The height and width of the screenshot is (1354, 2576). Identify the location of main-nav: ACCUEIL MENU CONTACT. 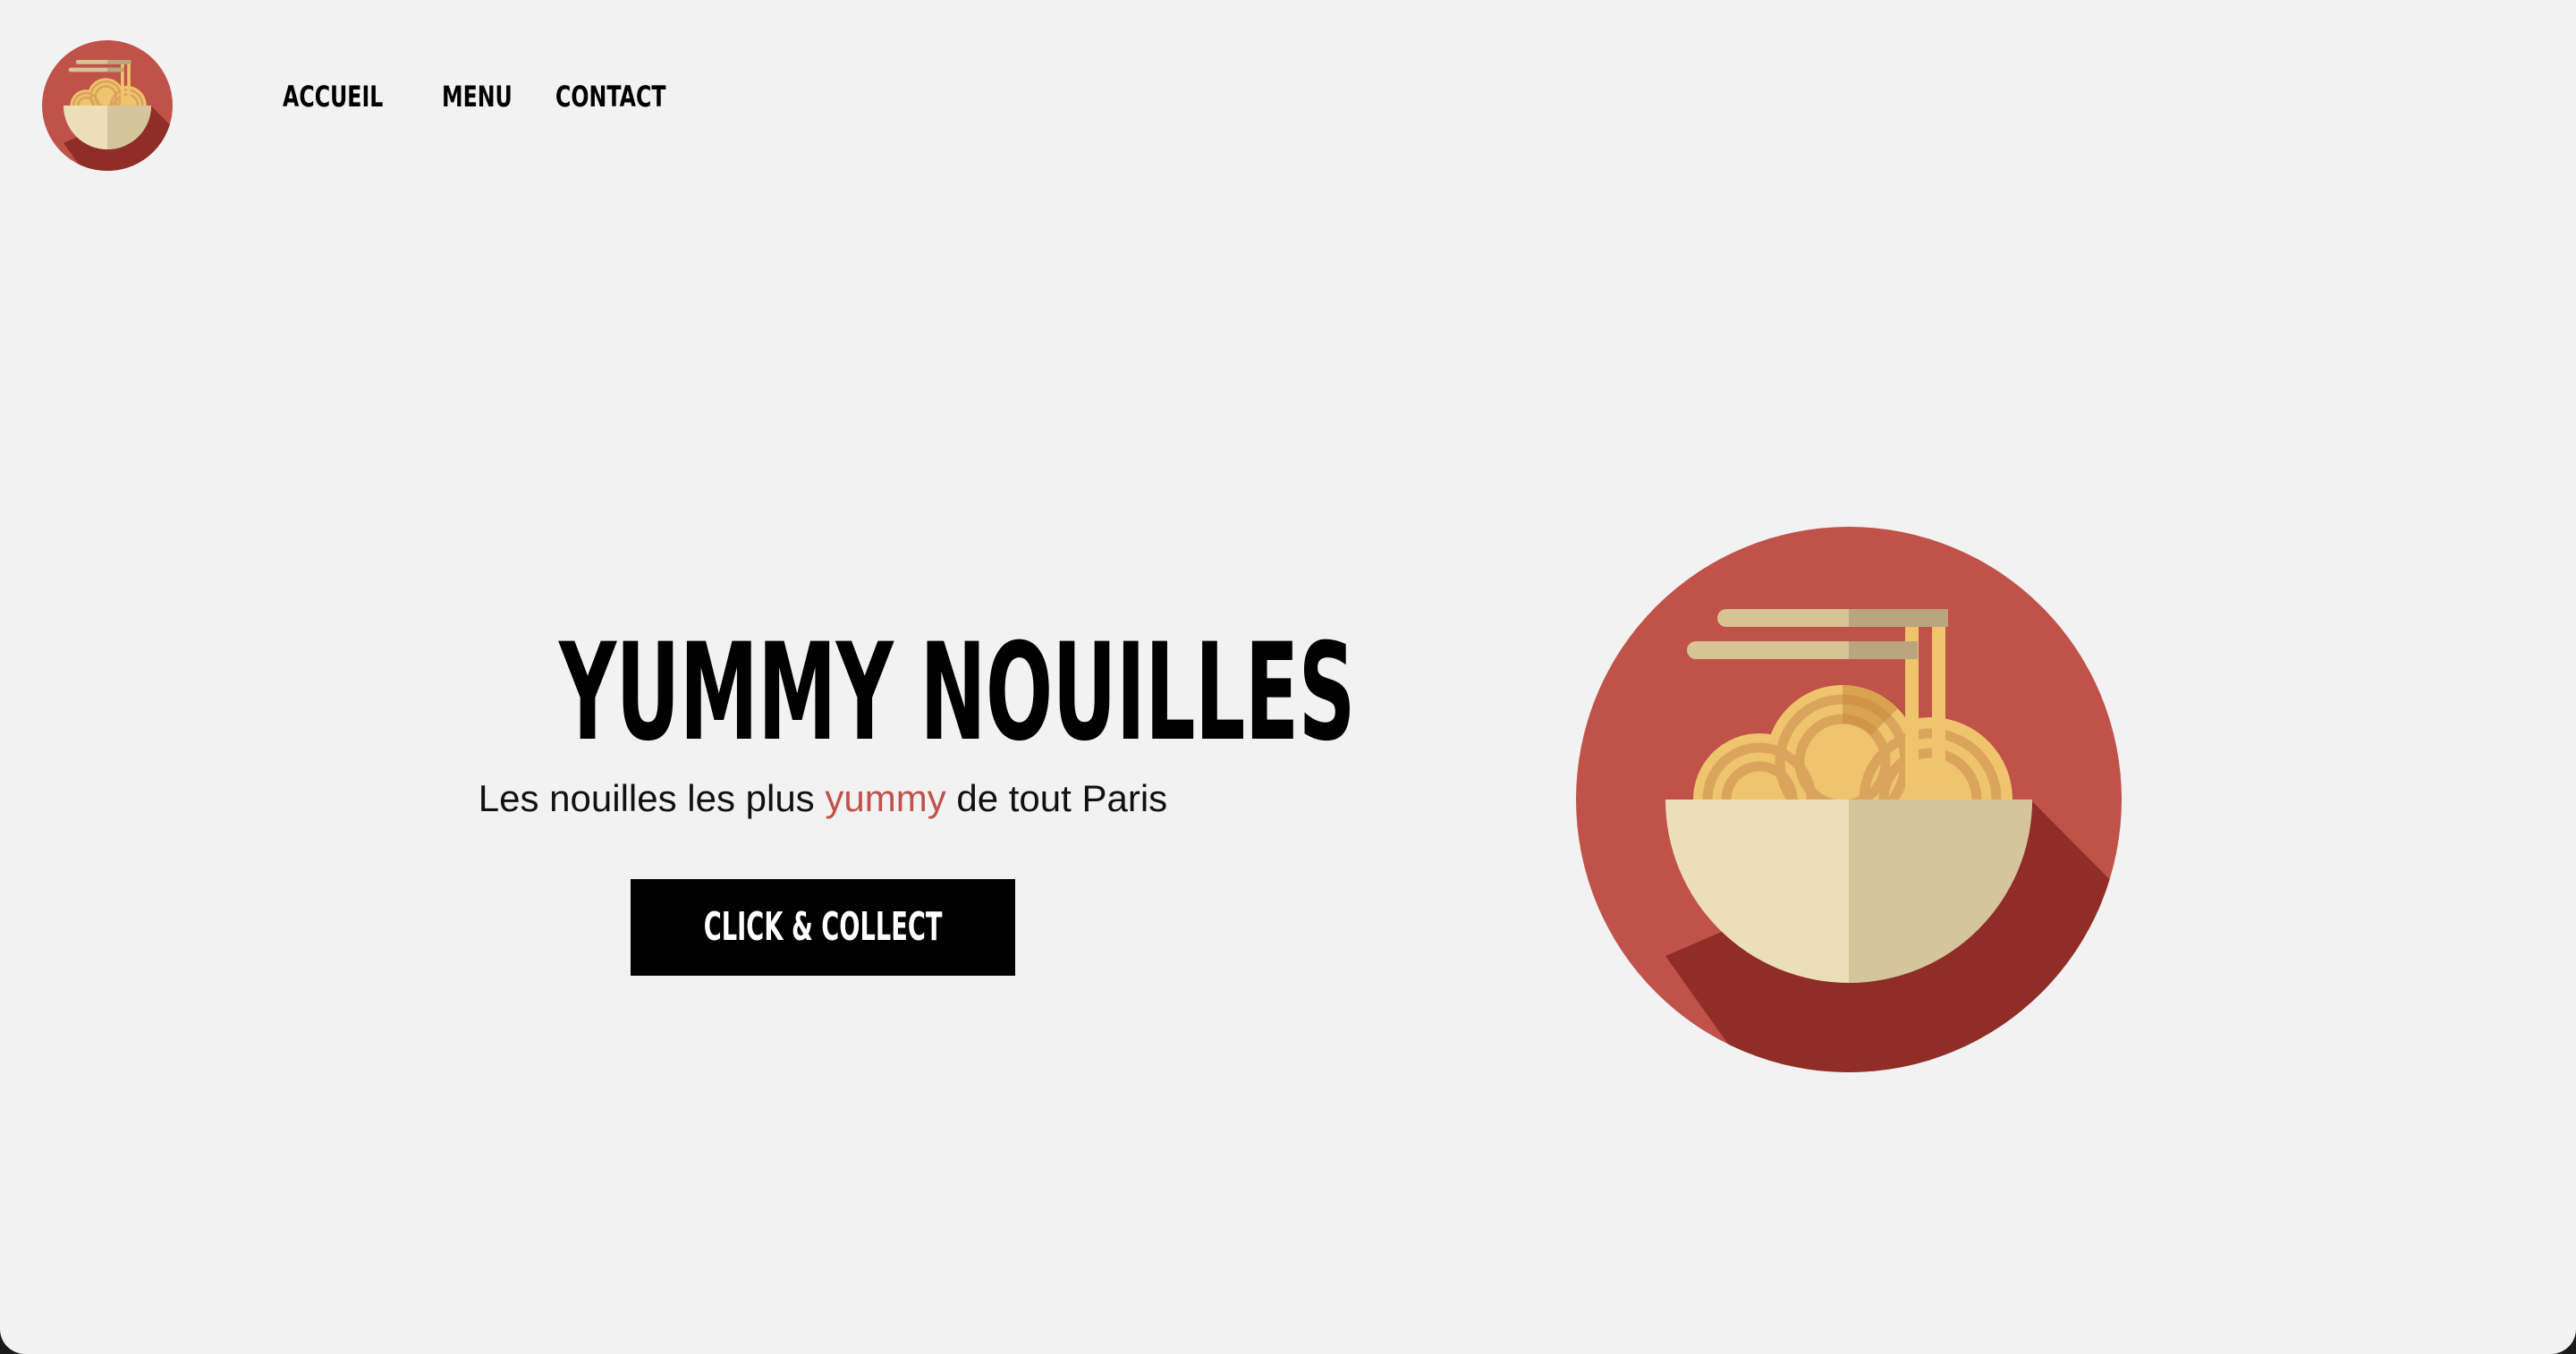
(474, 96).